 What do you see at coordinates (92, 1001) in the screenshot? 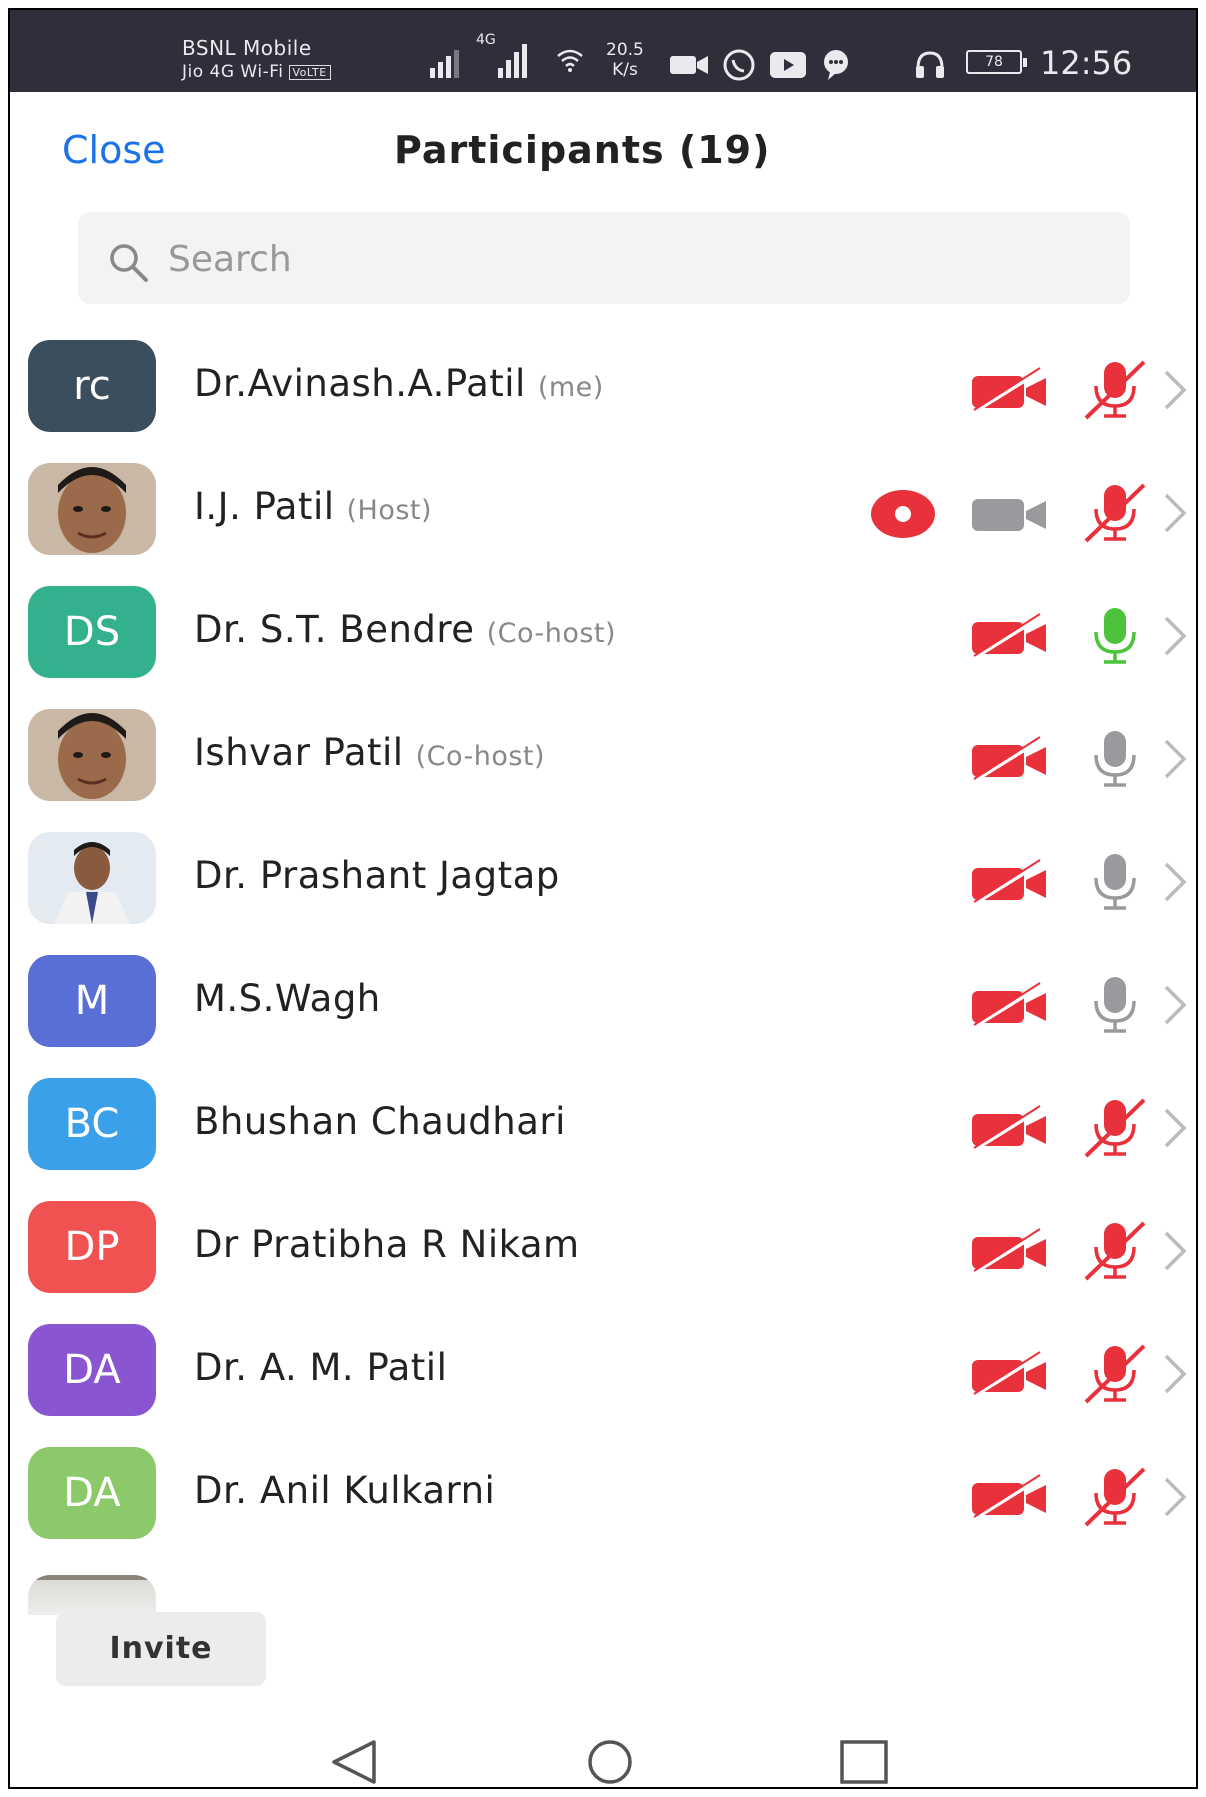
I see `avatar: M` at bounding box center [92, 1001].